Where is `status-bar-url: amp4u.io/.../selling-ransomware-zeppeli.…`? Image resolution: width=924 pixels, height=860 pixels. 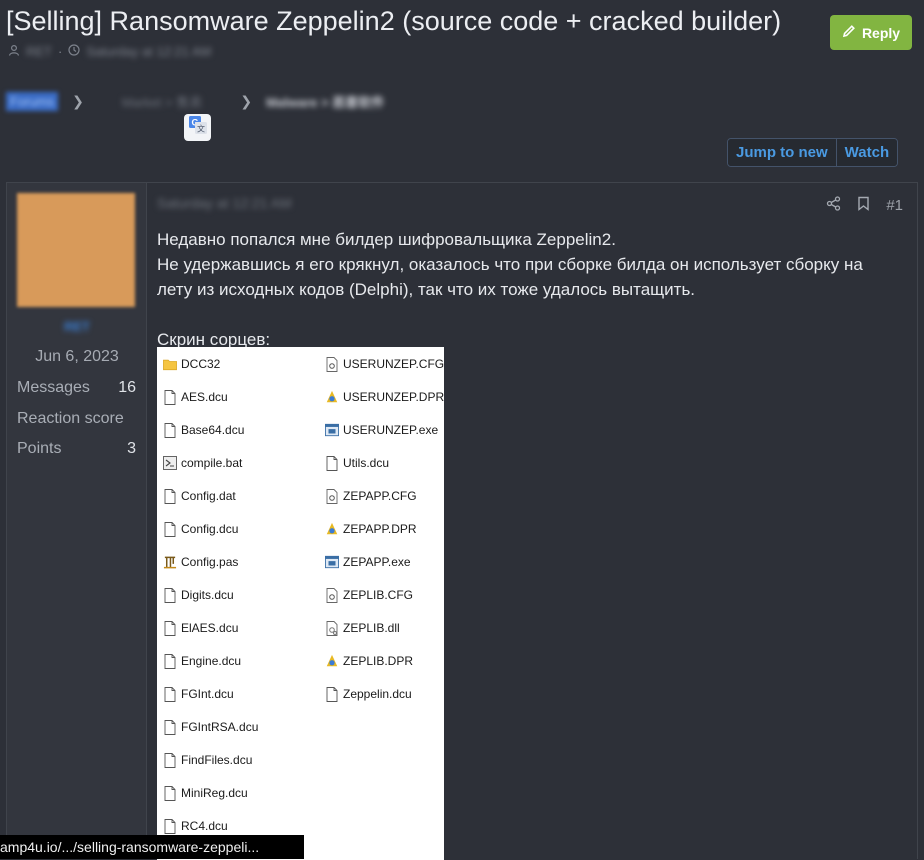 status-bar-url: amp4u.io/.../selling-ransomware-zeppeli.… is located at coordinates (152, 847).